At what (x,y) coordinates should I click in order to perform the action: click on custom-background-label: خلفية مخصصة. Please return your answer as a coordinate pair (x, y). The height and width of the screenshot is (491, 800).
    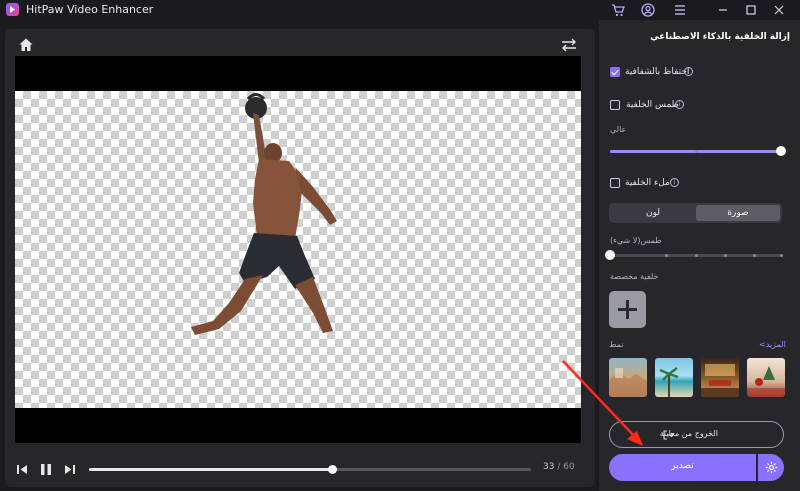
    Looking at the image, I should click on (634, 276).